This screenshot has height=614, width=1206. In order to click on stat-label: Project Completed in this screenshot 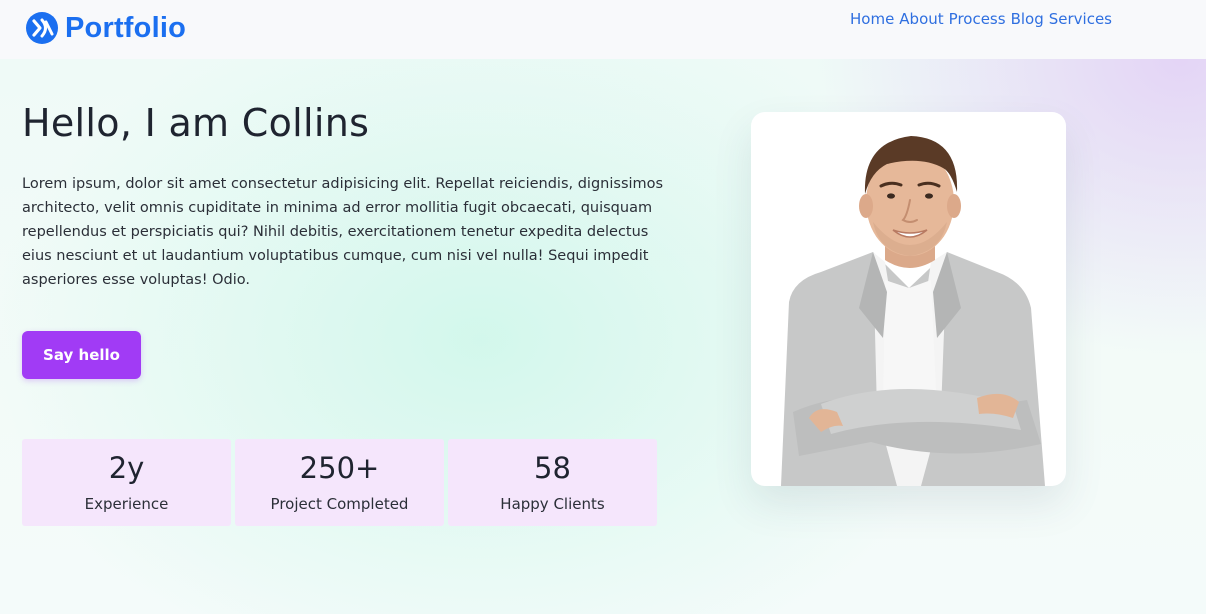, I will do `click(339, 504)`.